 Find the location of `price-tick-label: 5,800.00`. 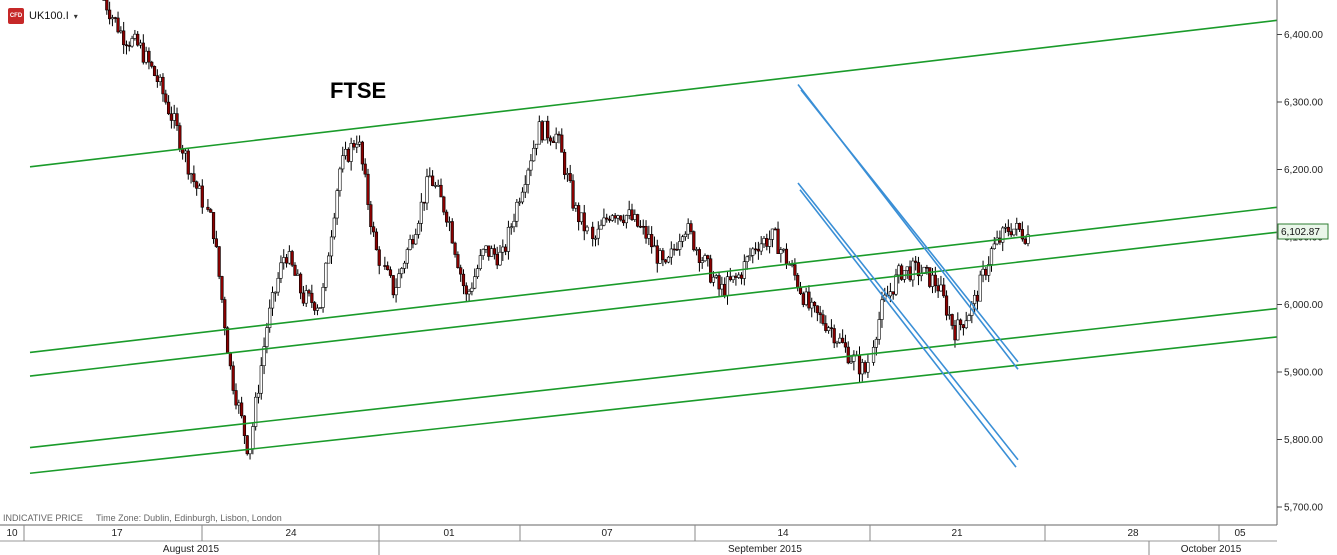

price-tick-label: 5,800.00 is located at coordinates (1303, 440).